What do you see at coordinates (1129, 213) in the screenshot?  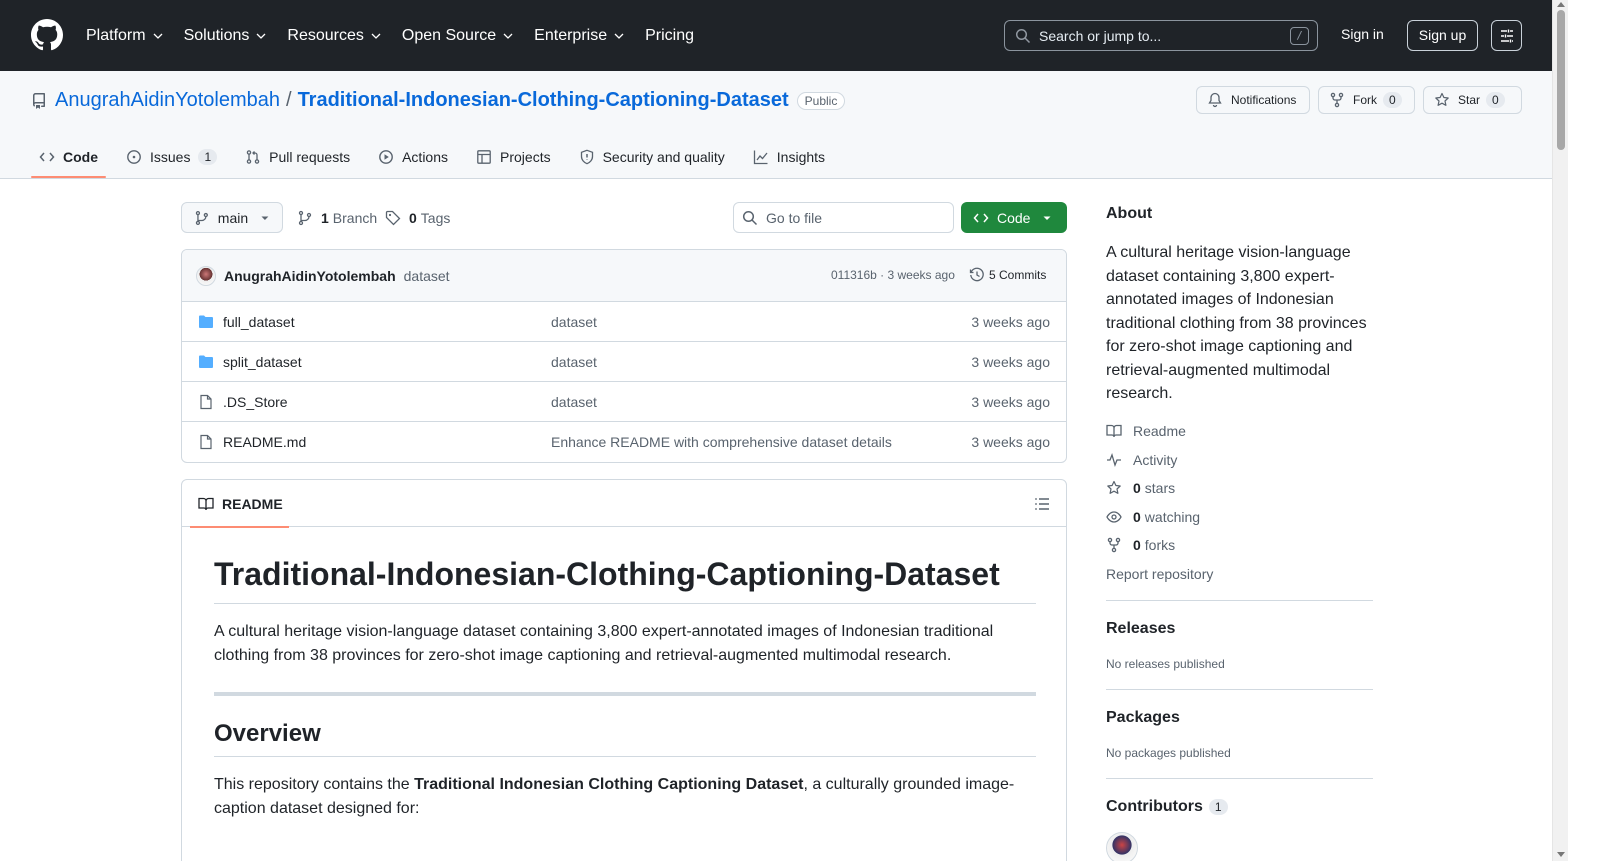 I see `about-heading: About` at bounding box center [1129, 213].